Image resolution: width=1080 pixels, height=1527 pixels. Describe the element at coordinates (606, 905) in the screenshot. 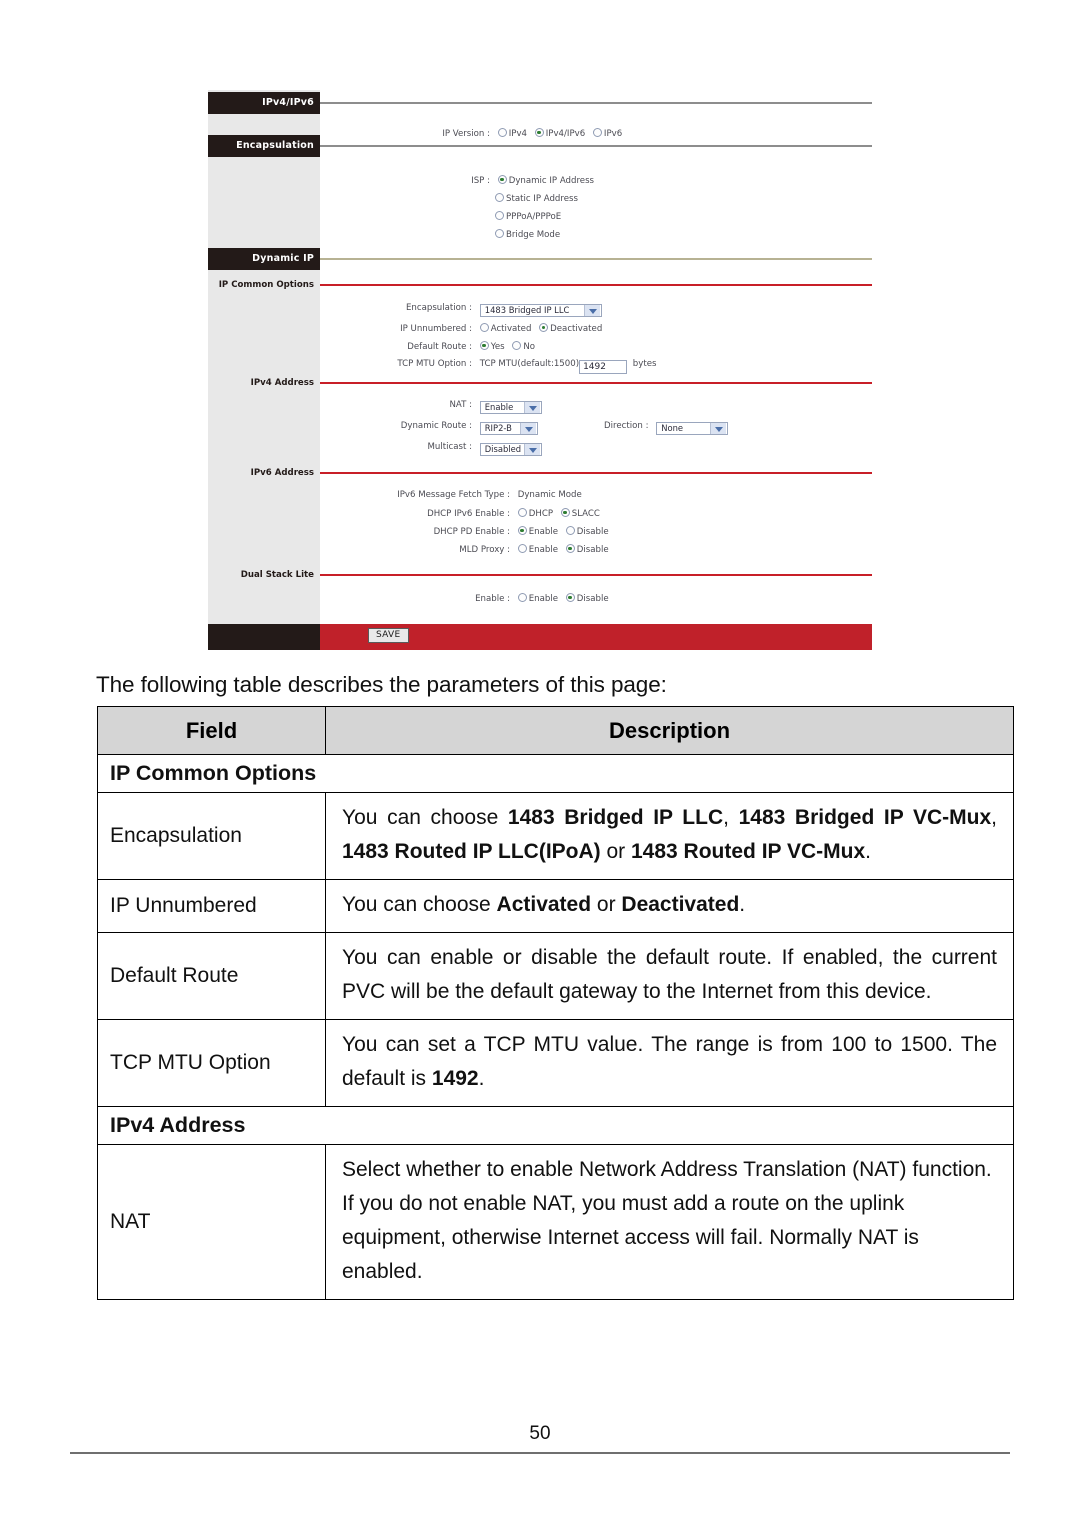

I see `description-text: or` at that location.